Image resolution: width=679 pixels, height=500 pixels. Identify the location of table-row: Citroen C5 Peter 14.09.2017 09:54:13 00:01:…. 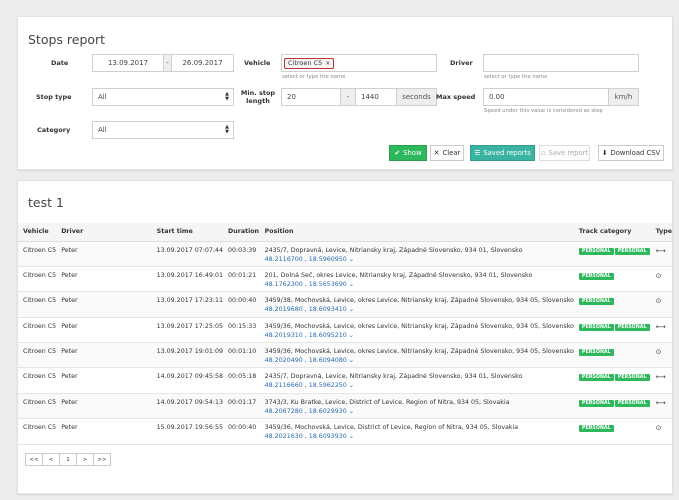
(345, 406).